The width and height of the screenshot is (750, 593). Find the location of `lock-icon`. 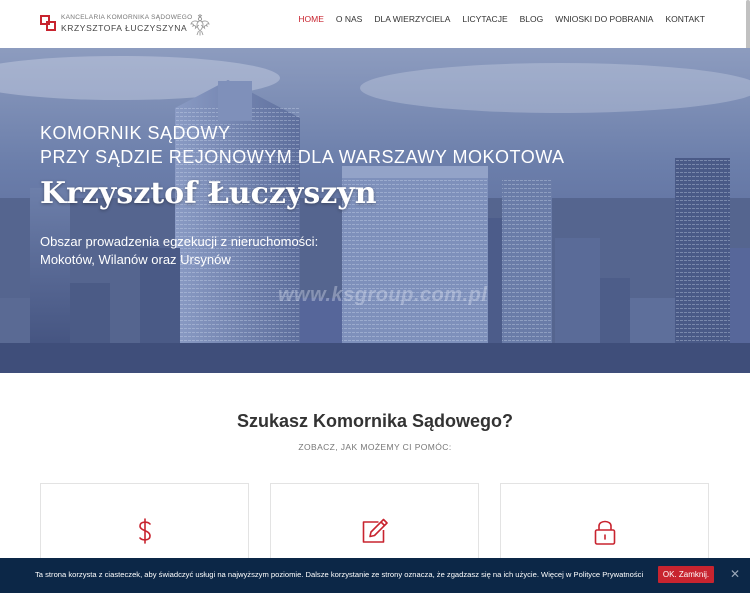

lock-icon is located at coordinates (604, 532).